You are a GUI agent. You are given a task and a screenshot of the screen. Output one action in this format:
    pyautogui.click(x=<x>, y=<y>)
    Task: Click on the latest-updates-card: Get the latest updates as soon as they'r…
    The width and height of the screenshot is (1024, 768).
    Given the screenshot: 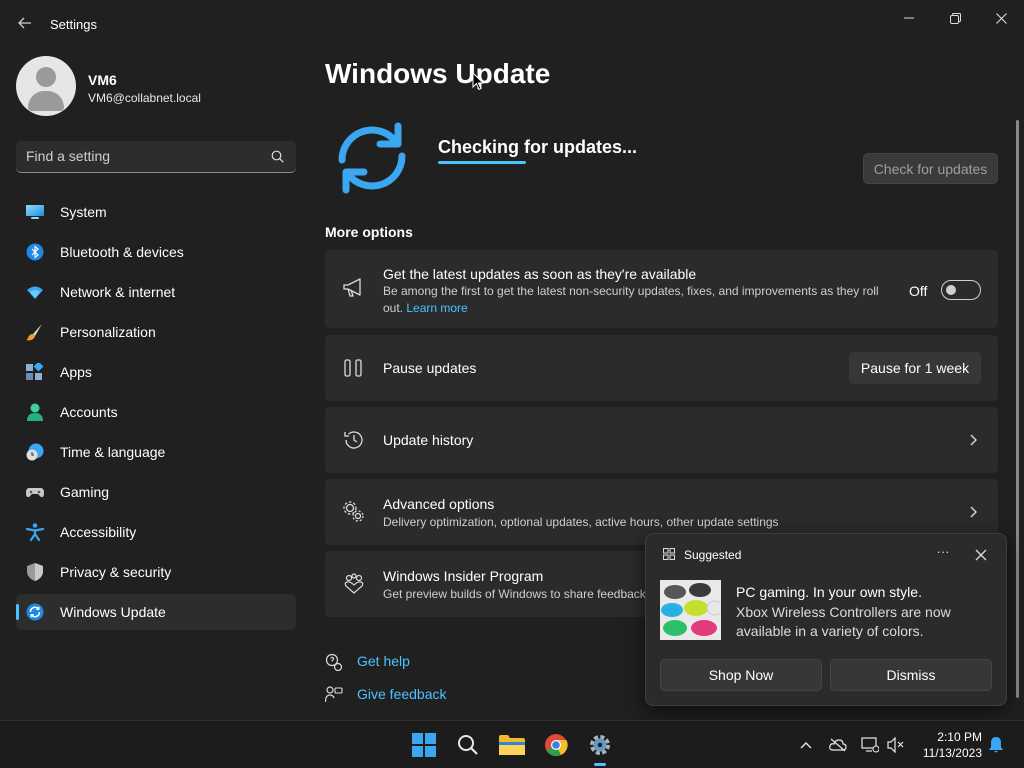 What is the action you would take?
    pyautogui.click(x=661, y=289)
    